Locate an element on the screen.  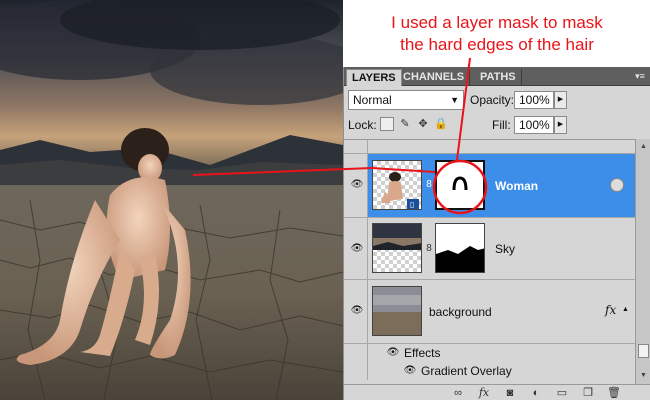
chevron-up-icon: ▲ is located at coordinates (625, 309).